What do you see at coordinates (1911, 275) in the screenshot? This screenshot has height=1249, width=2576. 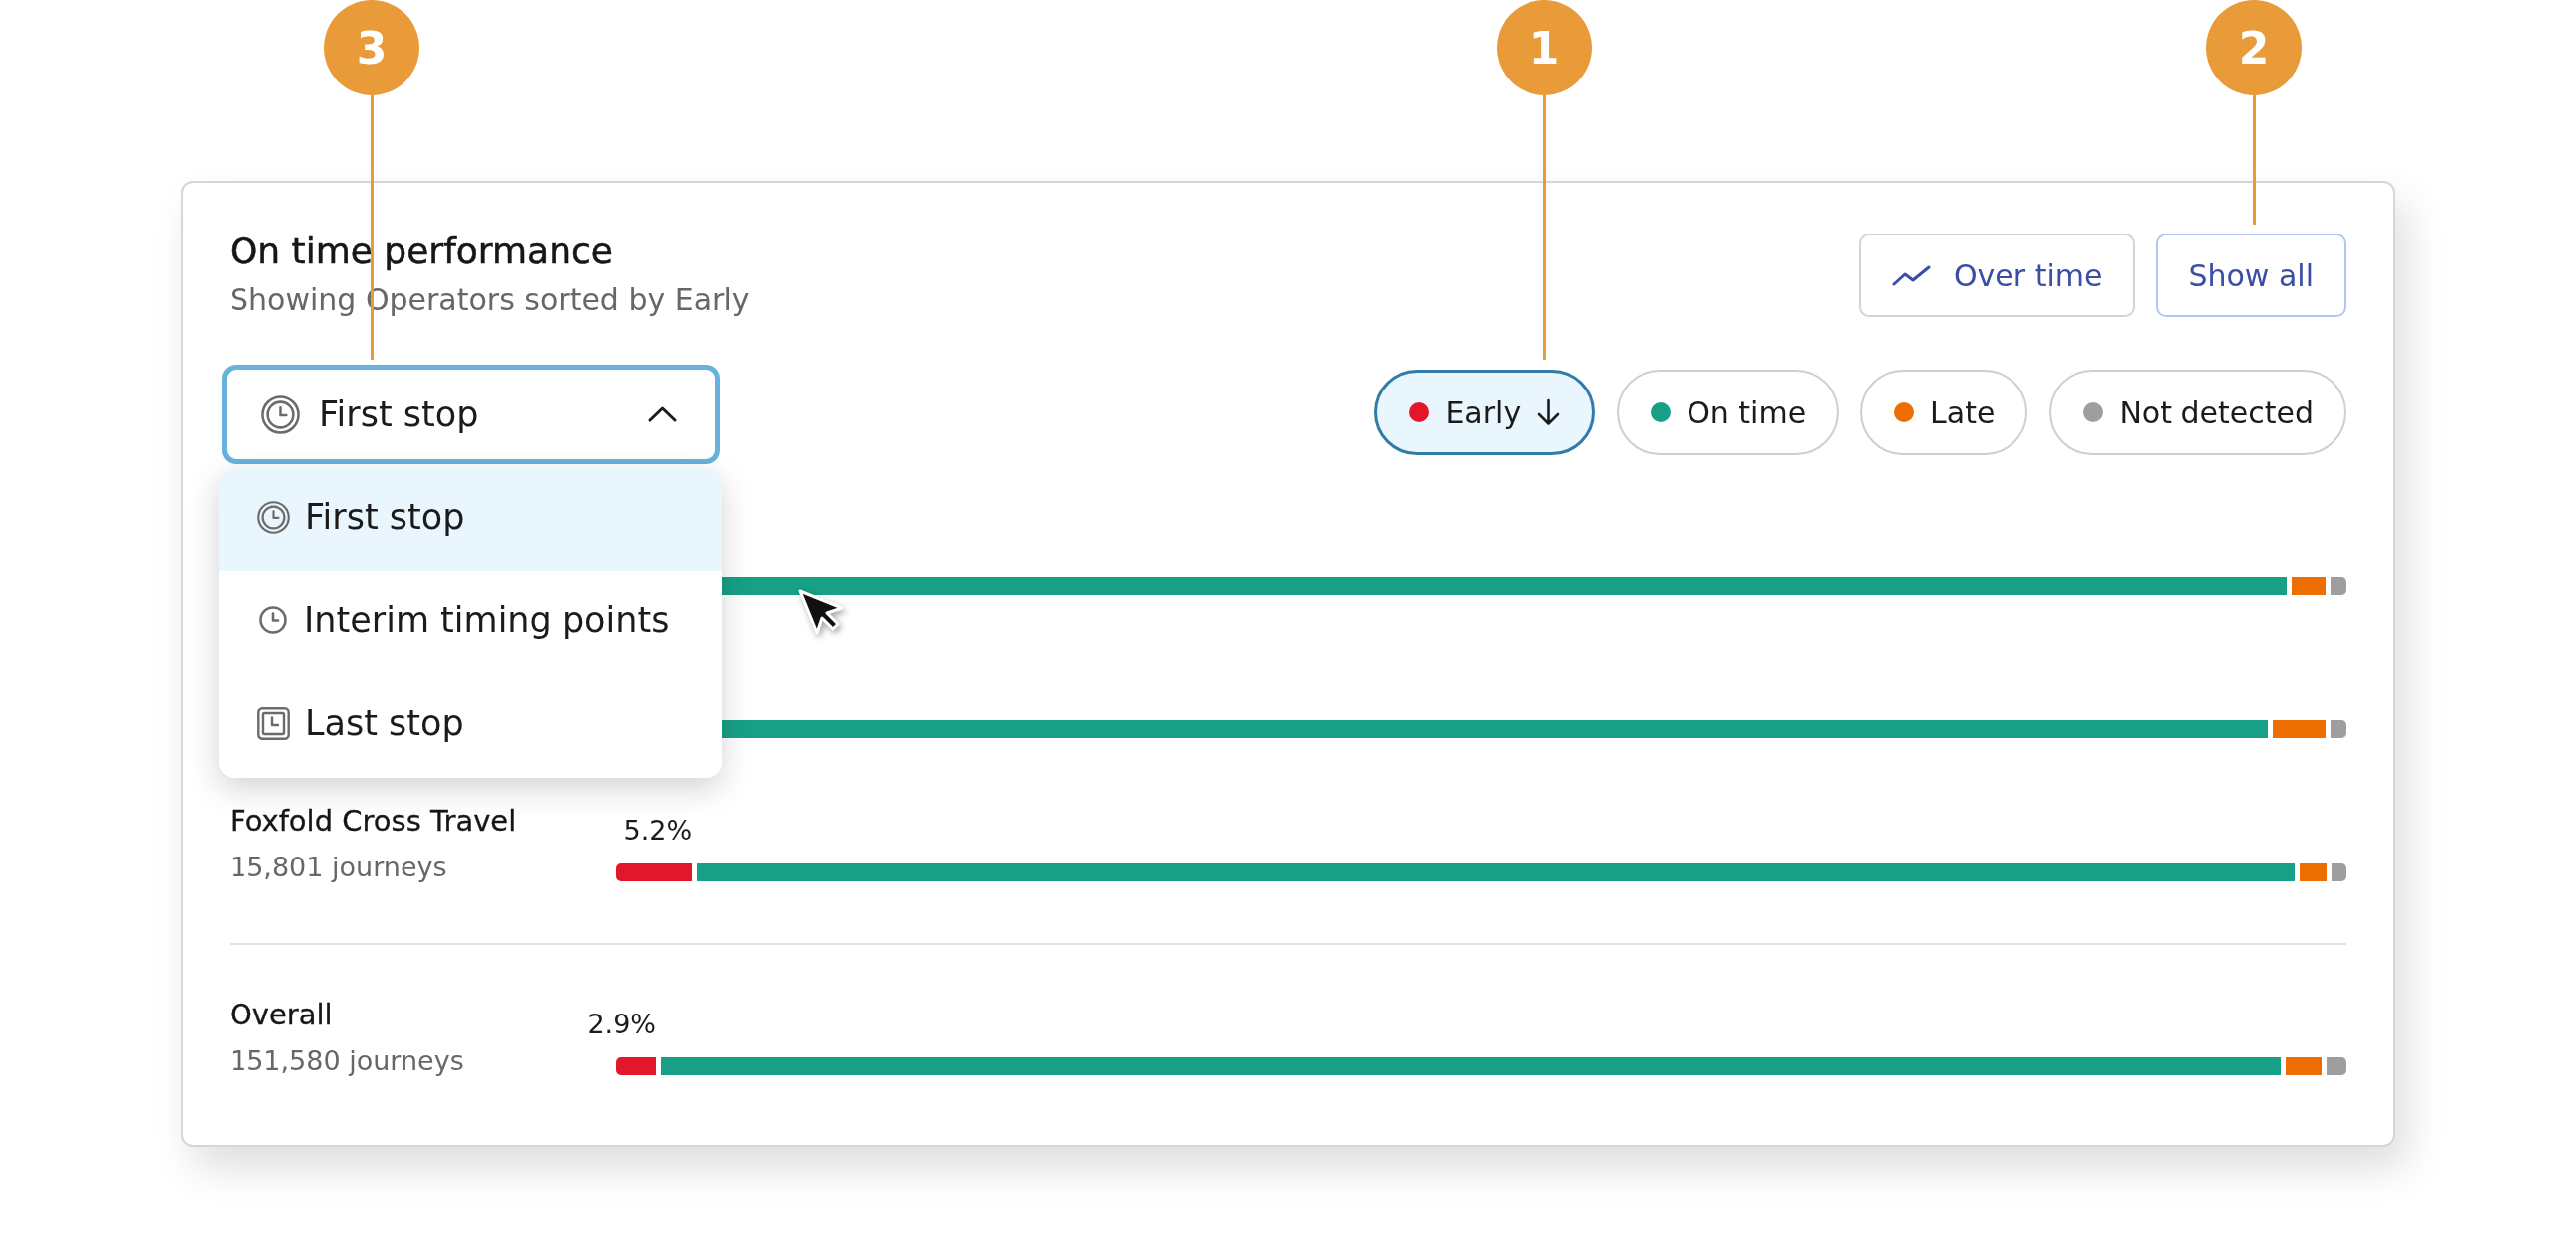 I see `trend-line-icon` at bounding box center [1911, 275].